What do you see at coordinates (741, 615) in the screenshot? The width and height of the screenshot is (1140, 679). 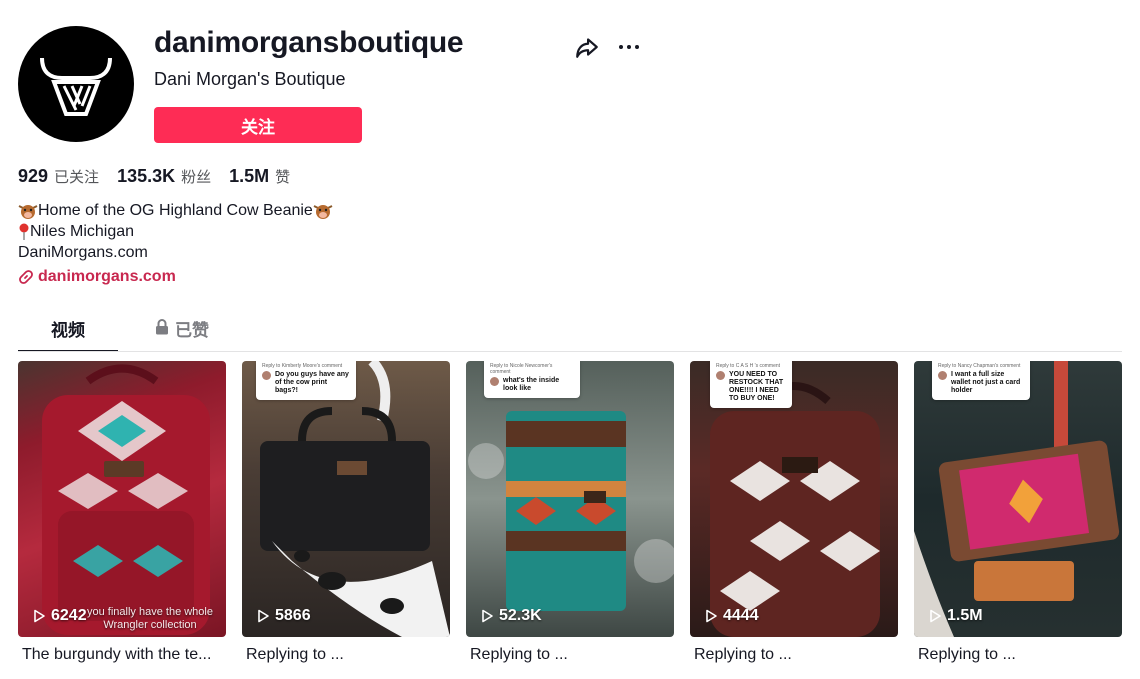 I see `view-count-value: 4444` at bounding box center [741, 615].